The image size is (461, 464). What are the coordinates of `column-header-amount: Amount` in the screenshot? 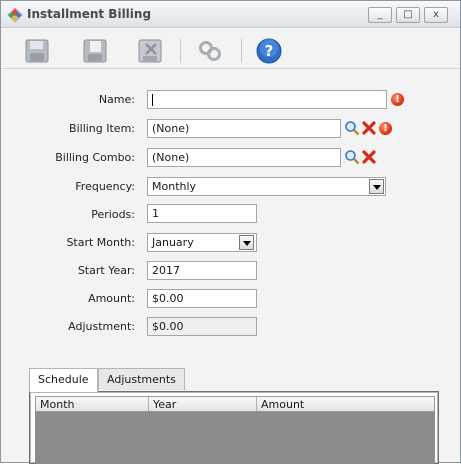 It's located at (280, 404).